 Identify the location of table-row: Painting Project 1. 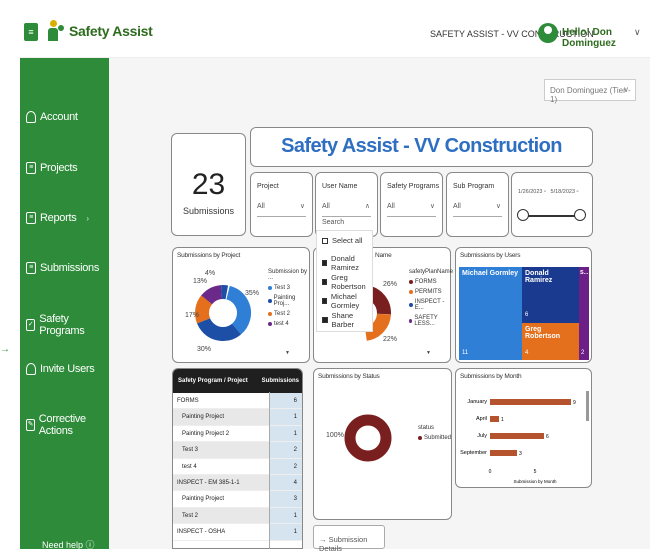
(237, 417).